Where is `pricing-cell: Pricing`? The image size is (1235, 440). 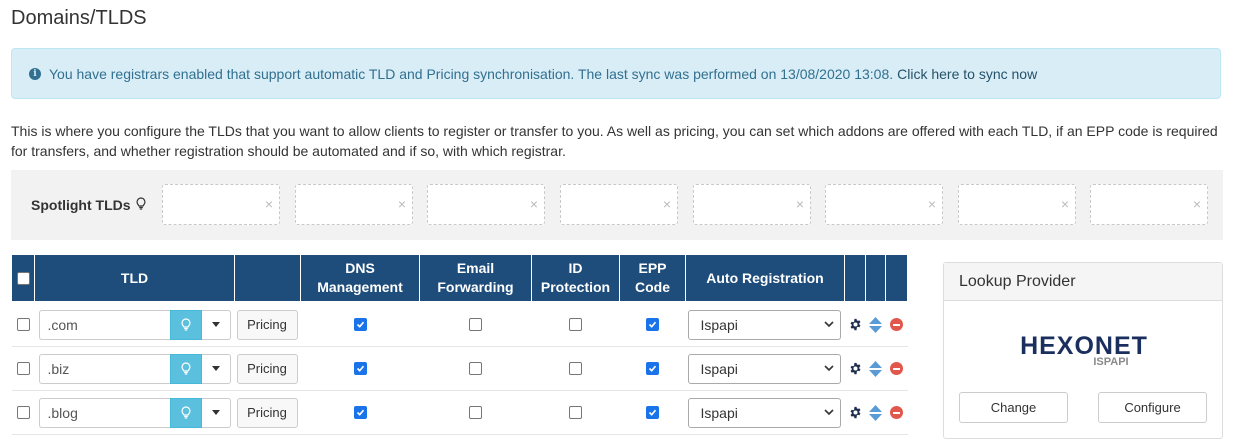 pricing-cell: Pricing is located at coordinates (267, 324).